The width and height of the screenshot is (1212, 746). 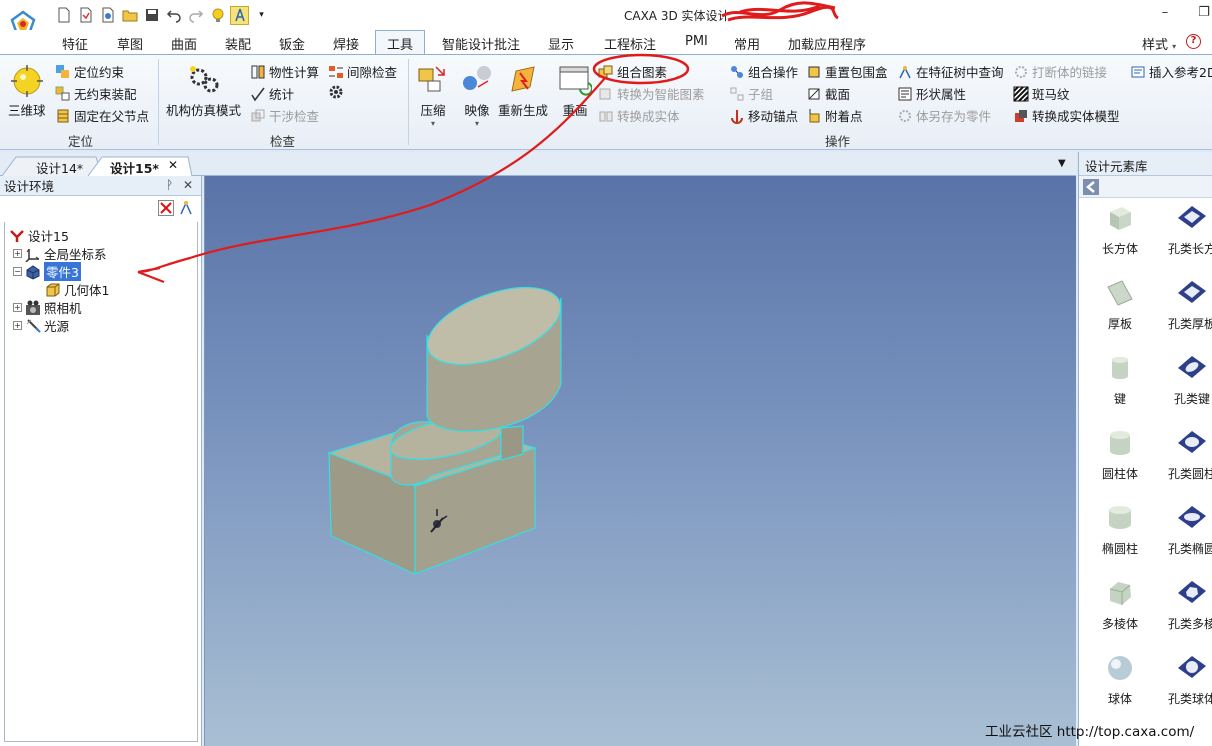 I want to click on mechanism-sim-button: 机构仿真模式, so click(x=203, y=91).